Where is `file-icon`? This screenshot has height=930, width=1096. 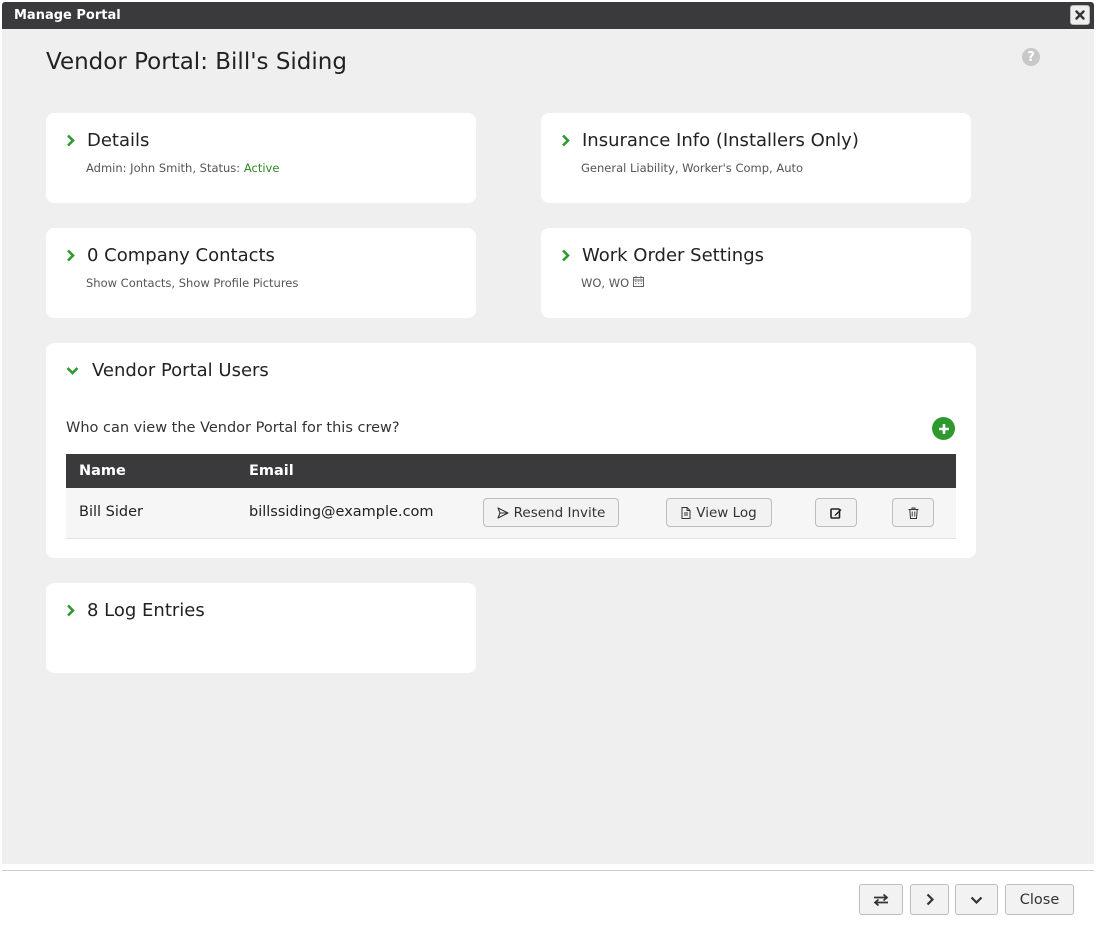
file-icon is located at coordinates (686, 512).